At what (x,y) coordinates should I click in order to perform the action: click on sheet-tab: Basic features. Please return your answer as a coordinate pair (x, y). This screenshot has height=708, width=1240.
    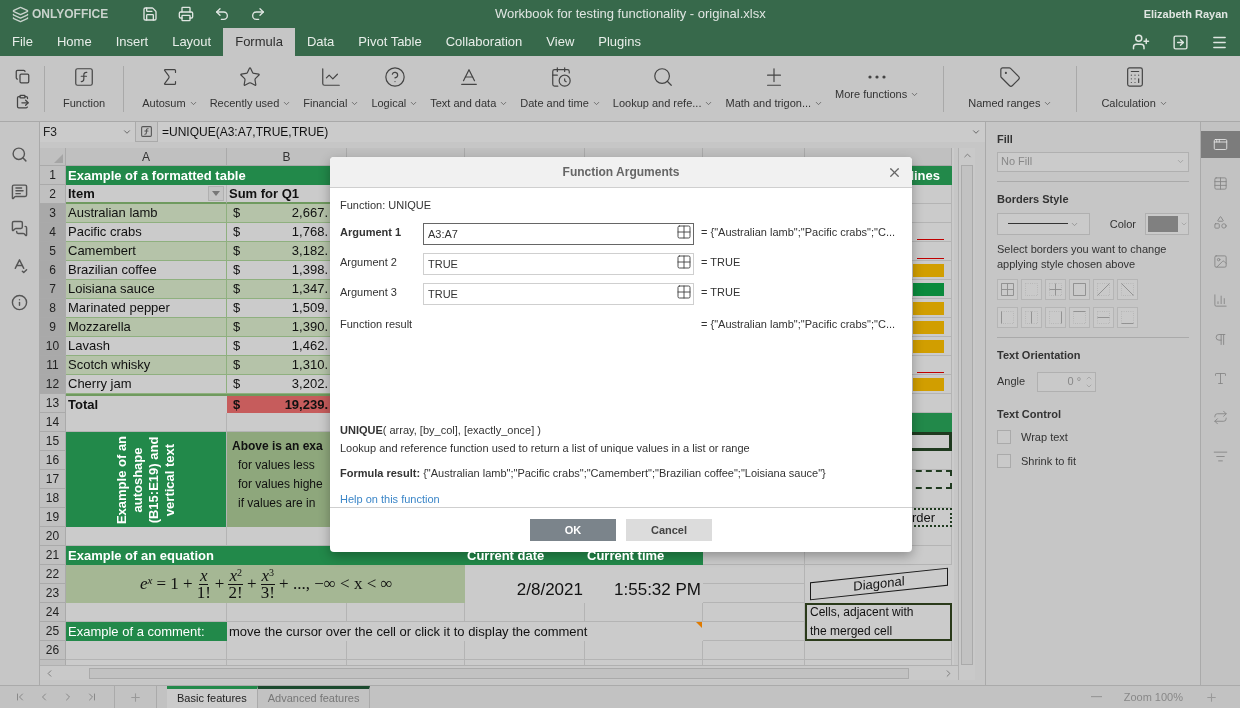
    Looking at the image, I should click on (212, 696).